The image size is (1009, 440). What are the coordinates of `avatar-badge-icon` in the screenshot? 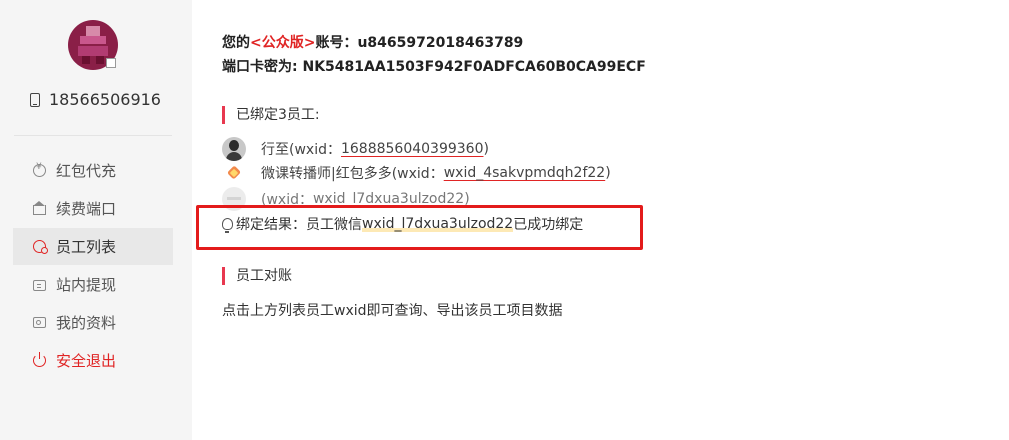 It's located at (111, 63).